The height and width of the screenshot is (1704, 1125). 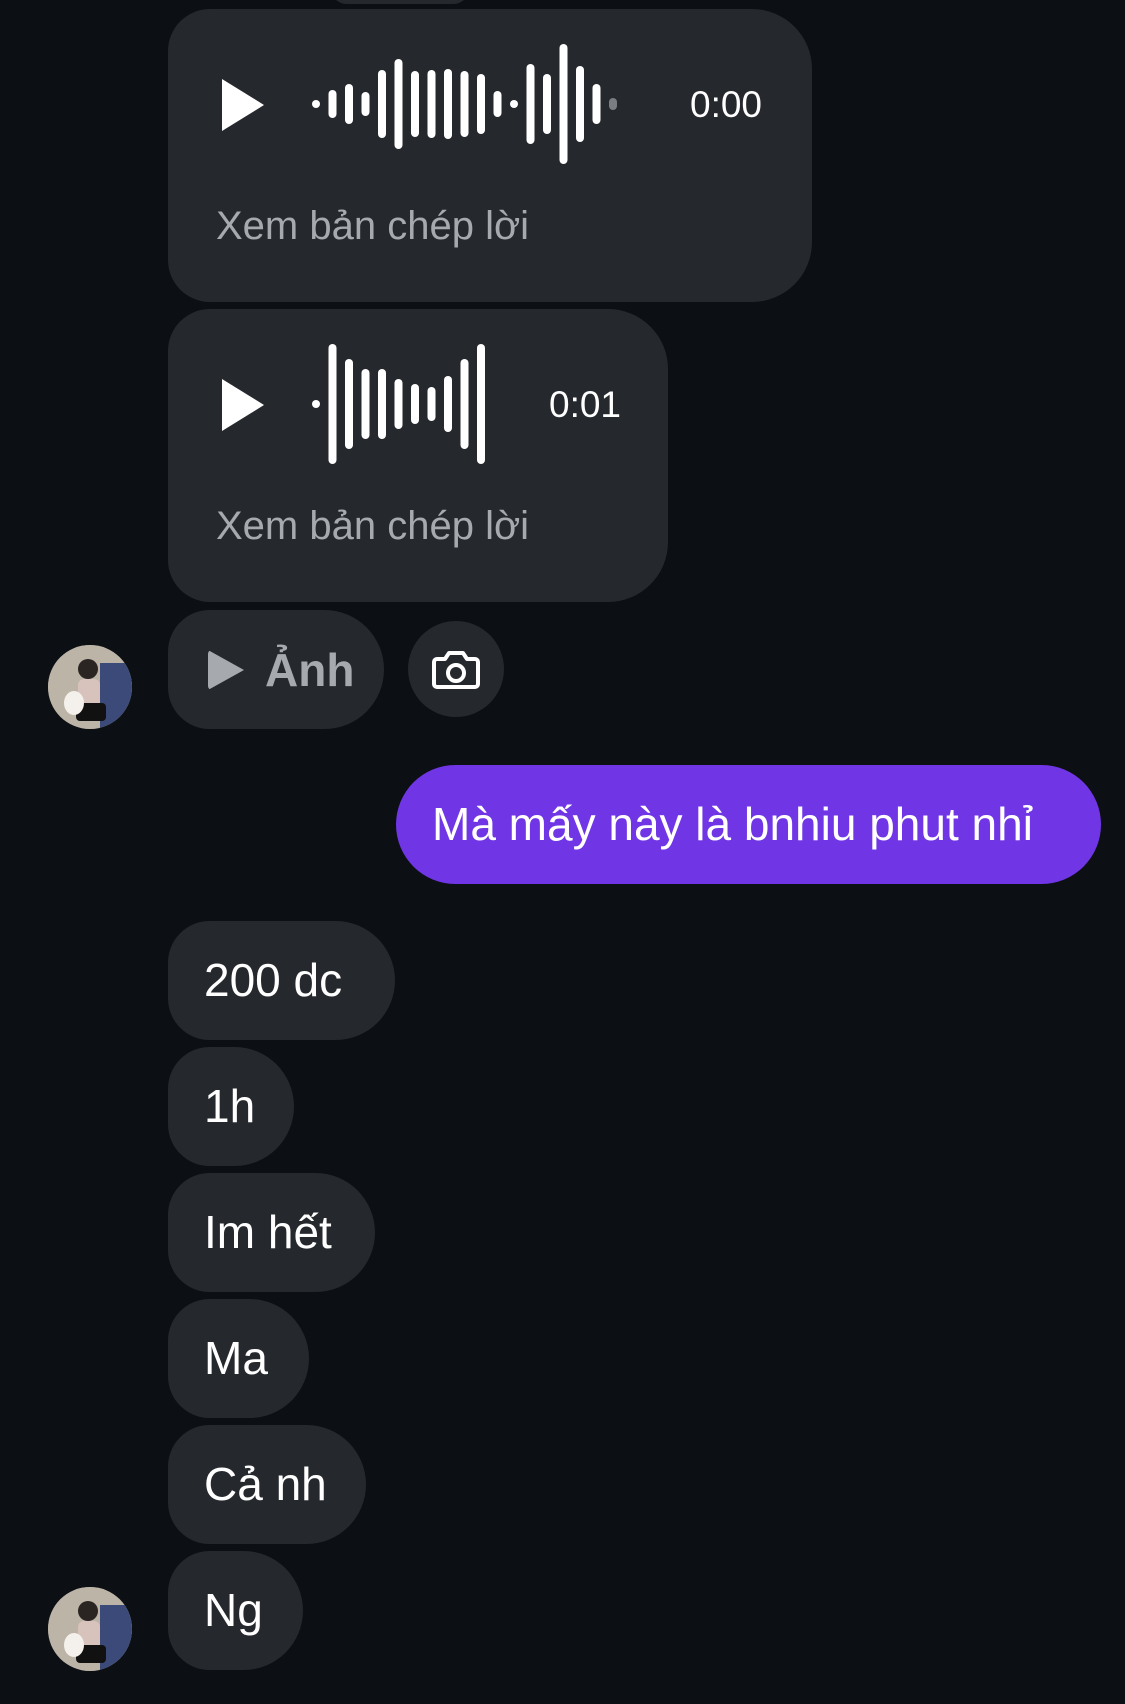 What do you see at coordinates (231, 1106) in the screenshot?
I see `received-message: 1h` at bounding box center [231, 1106].